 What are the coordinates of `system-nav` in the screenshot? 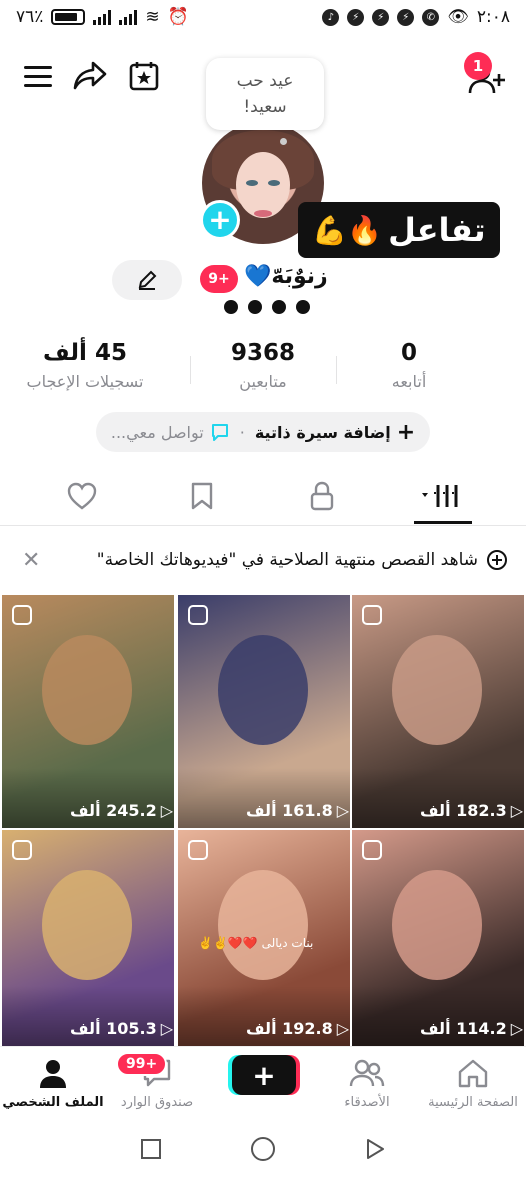 It's located at (263, 1149).